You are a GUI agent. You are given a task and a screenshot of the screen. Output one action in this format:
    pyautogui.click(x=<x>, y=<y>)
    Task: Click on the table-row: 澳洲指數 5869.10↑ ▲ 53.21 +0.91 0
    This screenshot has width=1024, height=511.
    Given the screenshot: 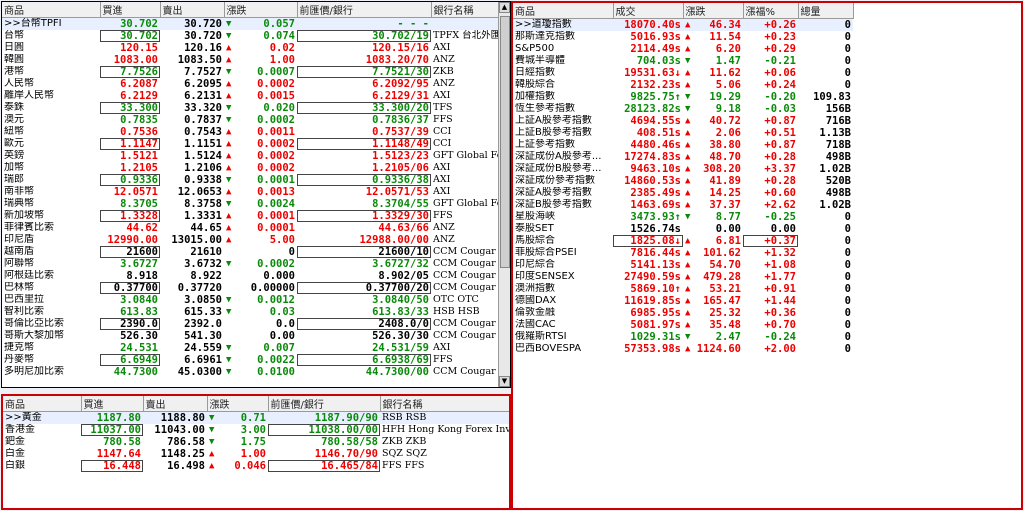 What is the action you would take?
    pyautogui.click(x=683, y=289)
    